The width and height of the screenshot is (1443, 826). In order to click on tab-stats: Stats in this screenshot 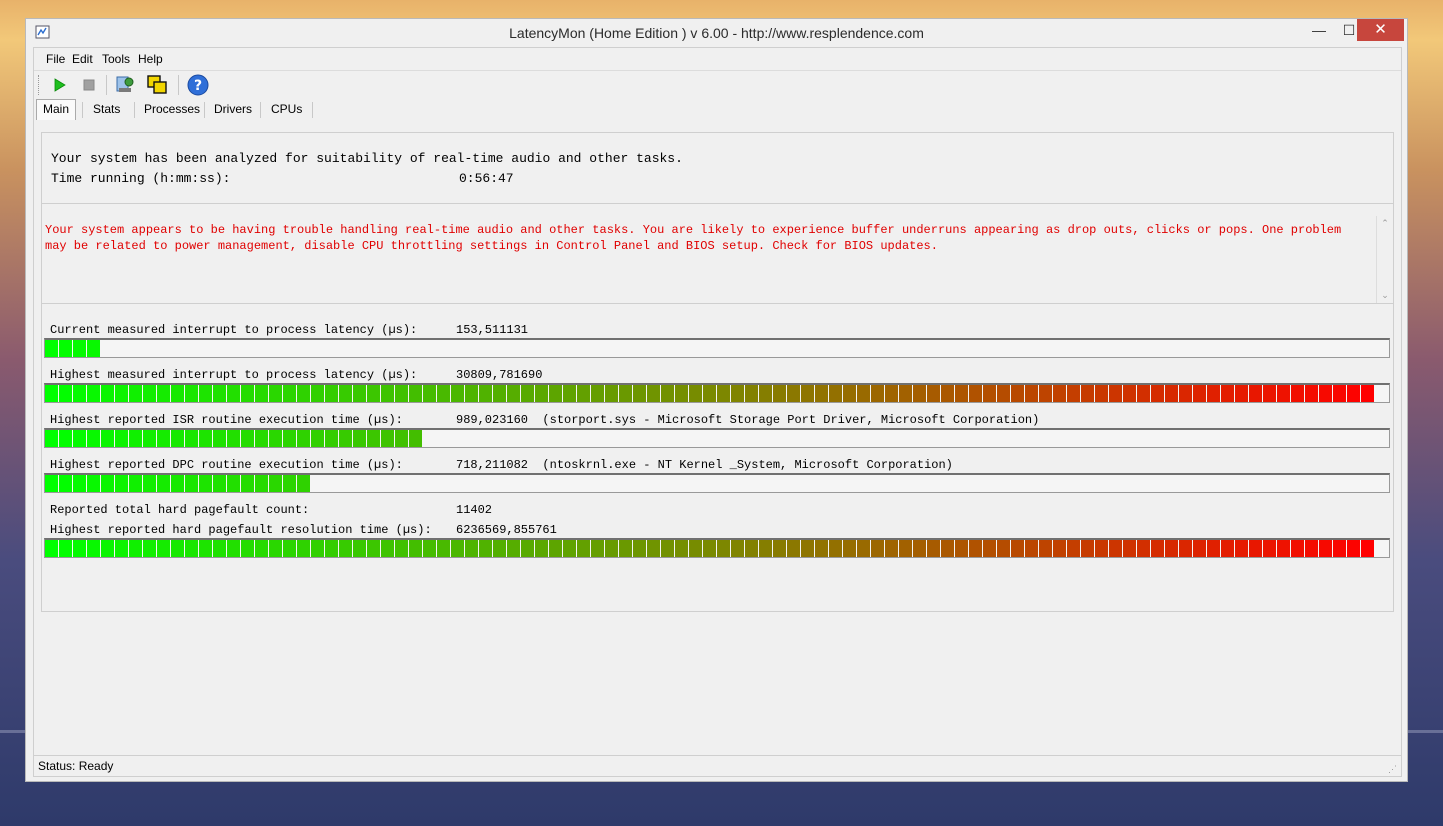, I will do `click(106, 109)`.